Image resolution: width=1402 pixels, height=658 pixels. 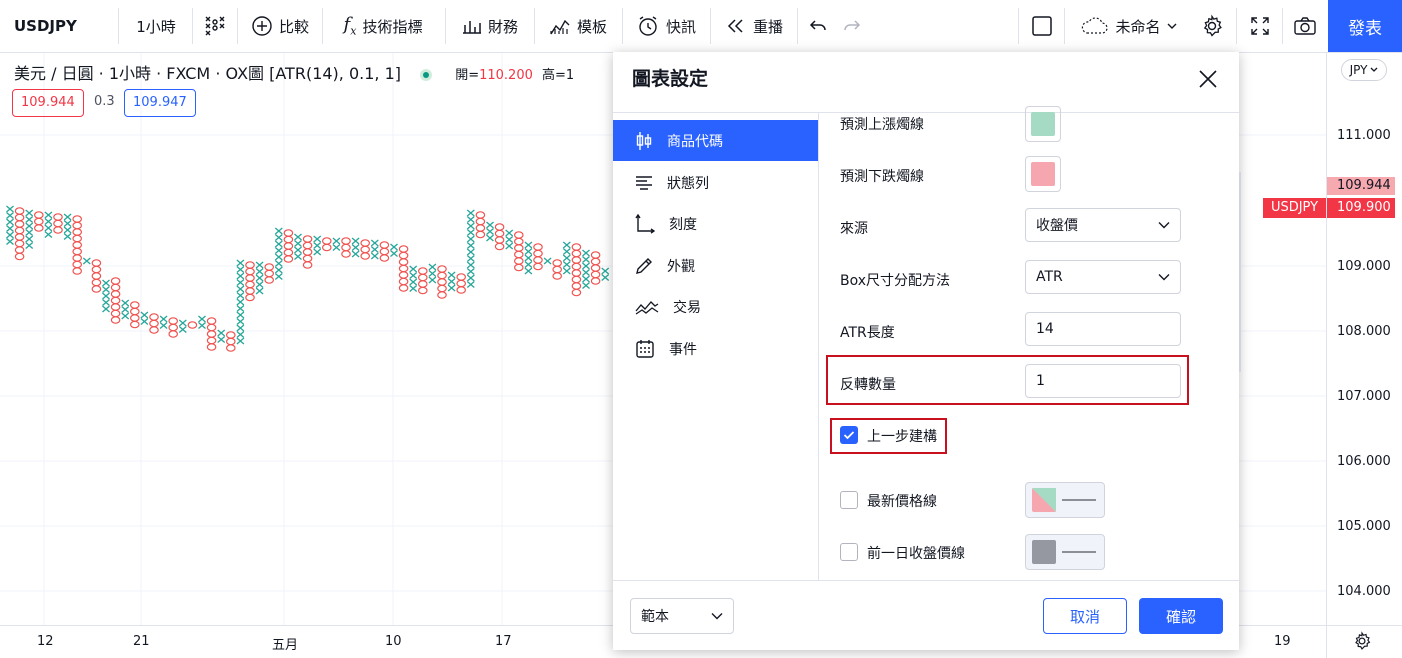 I want to click on last-price-checkbox, so click(x=849, y=500).